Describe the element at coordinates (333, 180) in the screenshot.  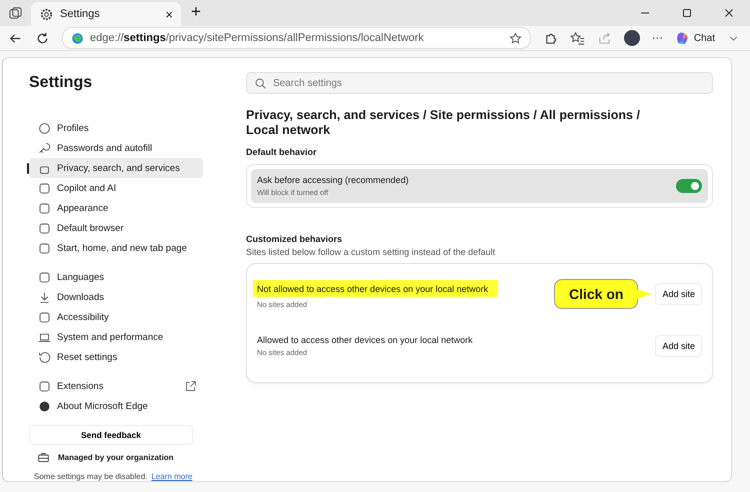
I see `setting-label: Ask before accessing (recommended)` at that location.